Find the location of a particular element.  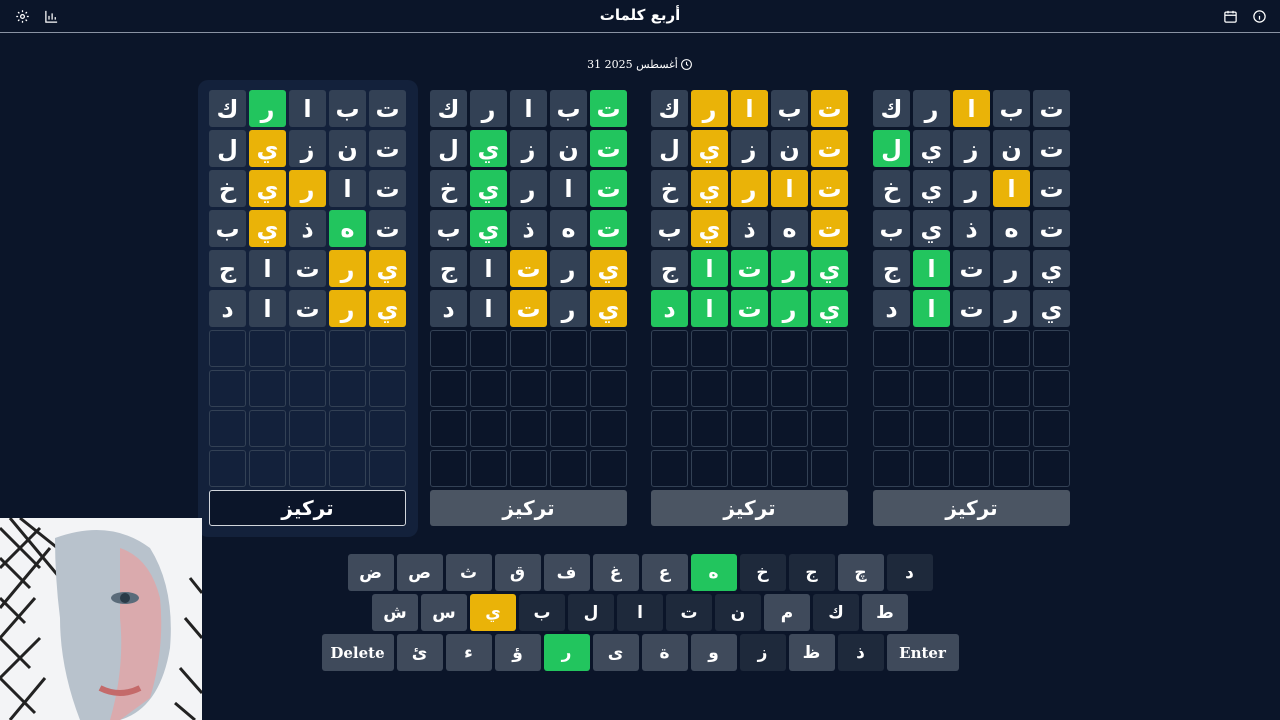

letter-key: ب is located at coordinates (542, 612).